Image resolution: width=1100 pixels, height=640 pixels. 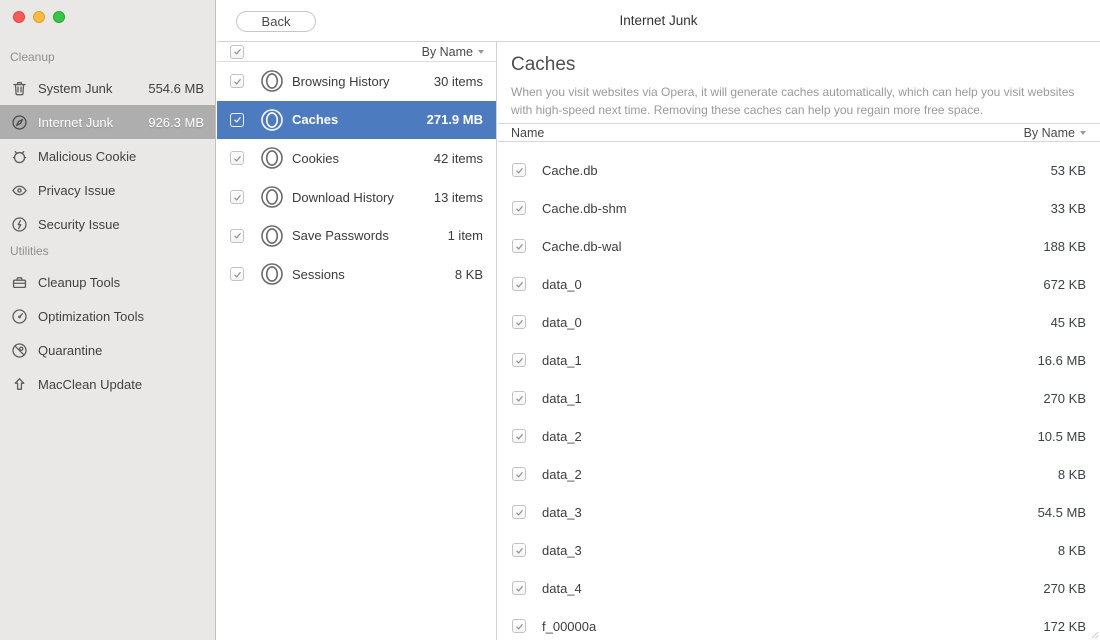 I want to click on file-row-data-3-10: data_3 8 KB, so click(x=799, y=550).